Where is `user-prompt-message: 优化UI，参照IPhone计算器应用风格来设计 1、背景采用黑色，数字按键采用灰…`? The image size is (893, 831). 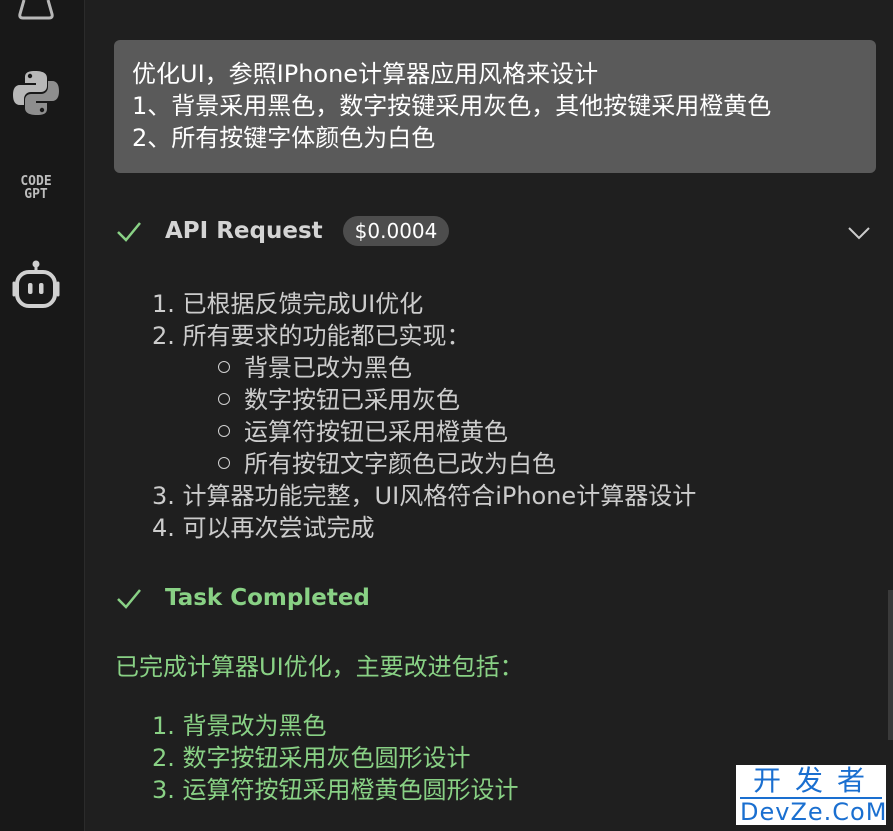 user-prompt-message: 优化UI，参照IPhone计算器应用风格来设计 1、背景采用黑色，数字按键采用灰… is located at coordinates (495, 106).